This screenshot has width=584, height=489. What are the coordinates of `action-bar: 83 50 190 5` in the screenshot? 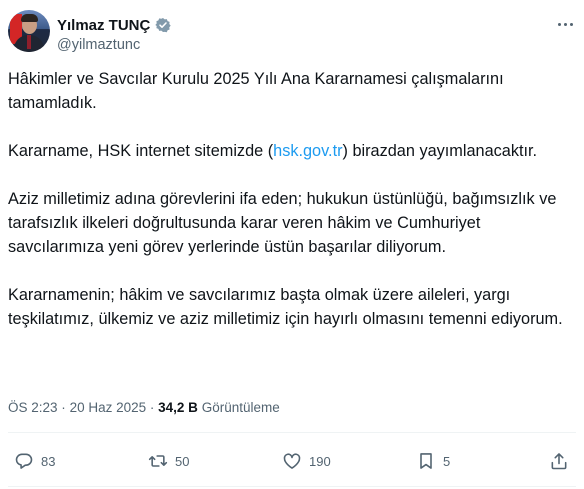 It's located at (292, 461).